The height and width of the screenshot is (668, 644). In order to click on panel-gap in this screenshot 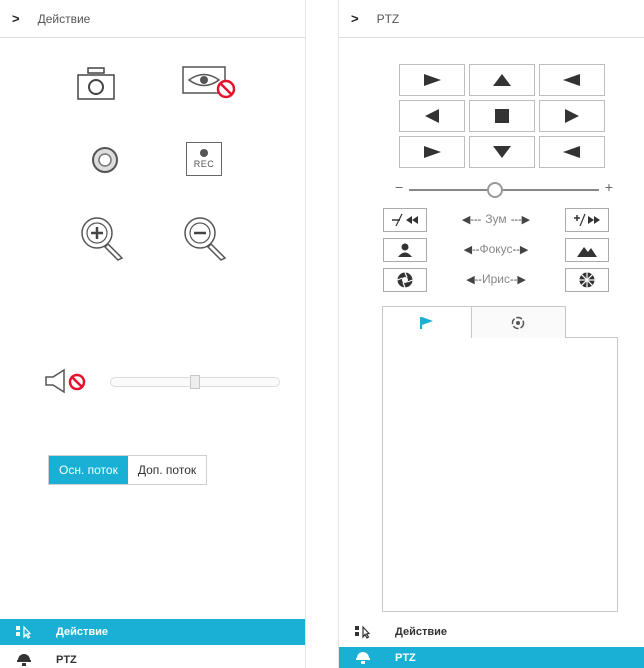, I will do `click(322, 334)`.